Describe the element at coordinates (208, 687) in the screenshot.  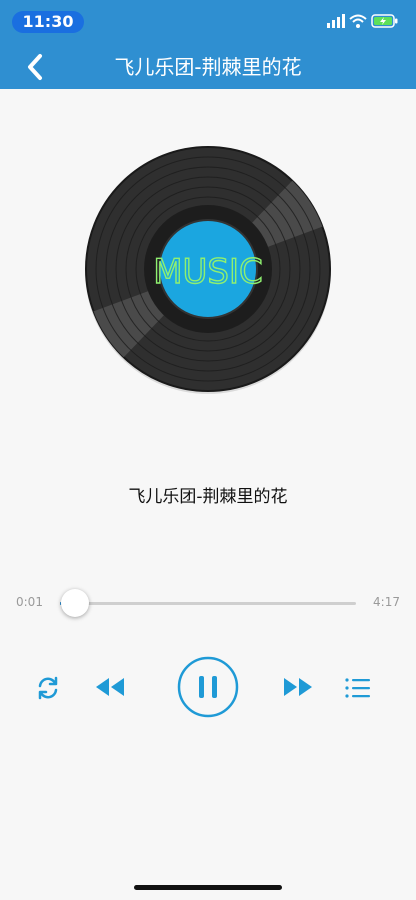
I see `pause-button` at that location.